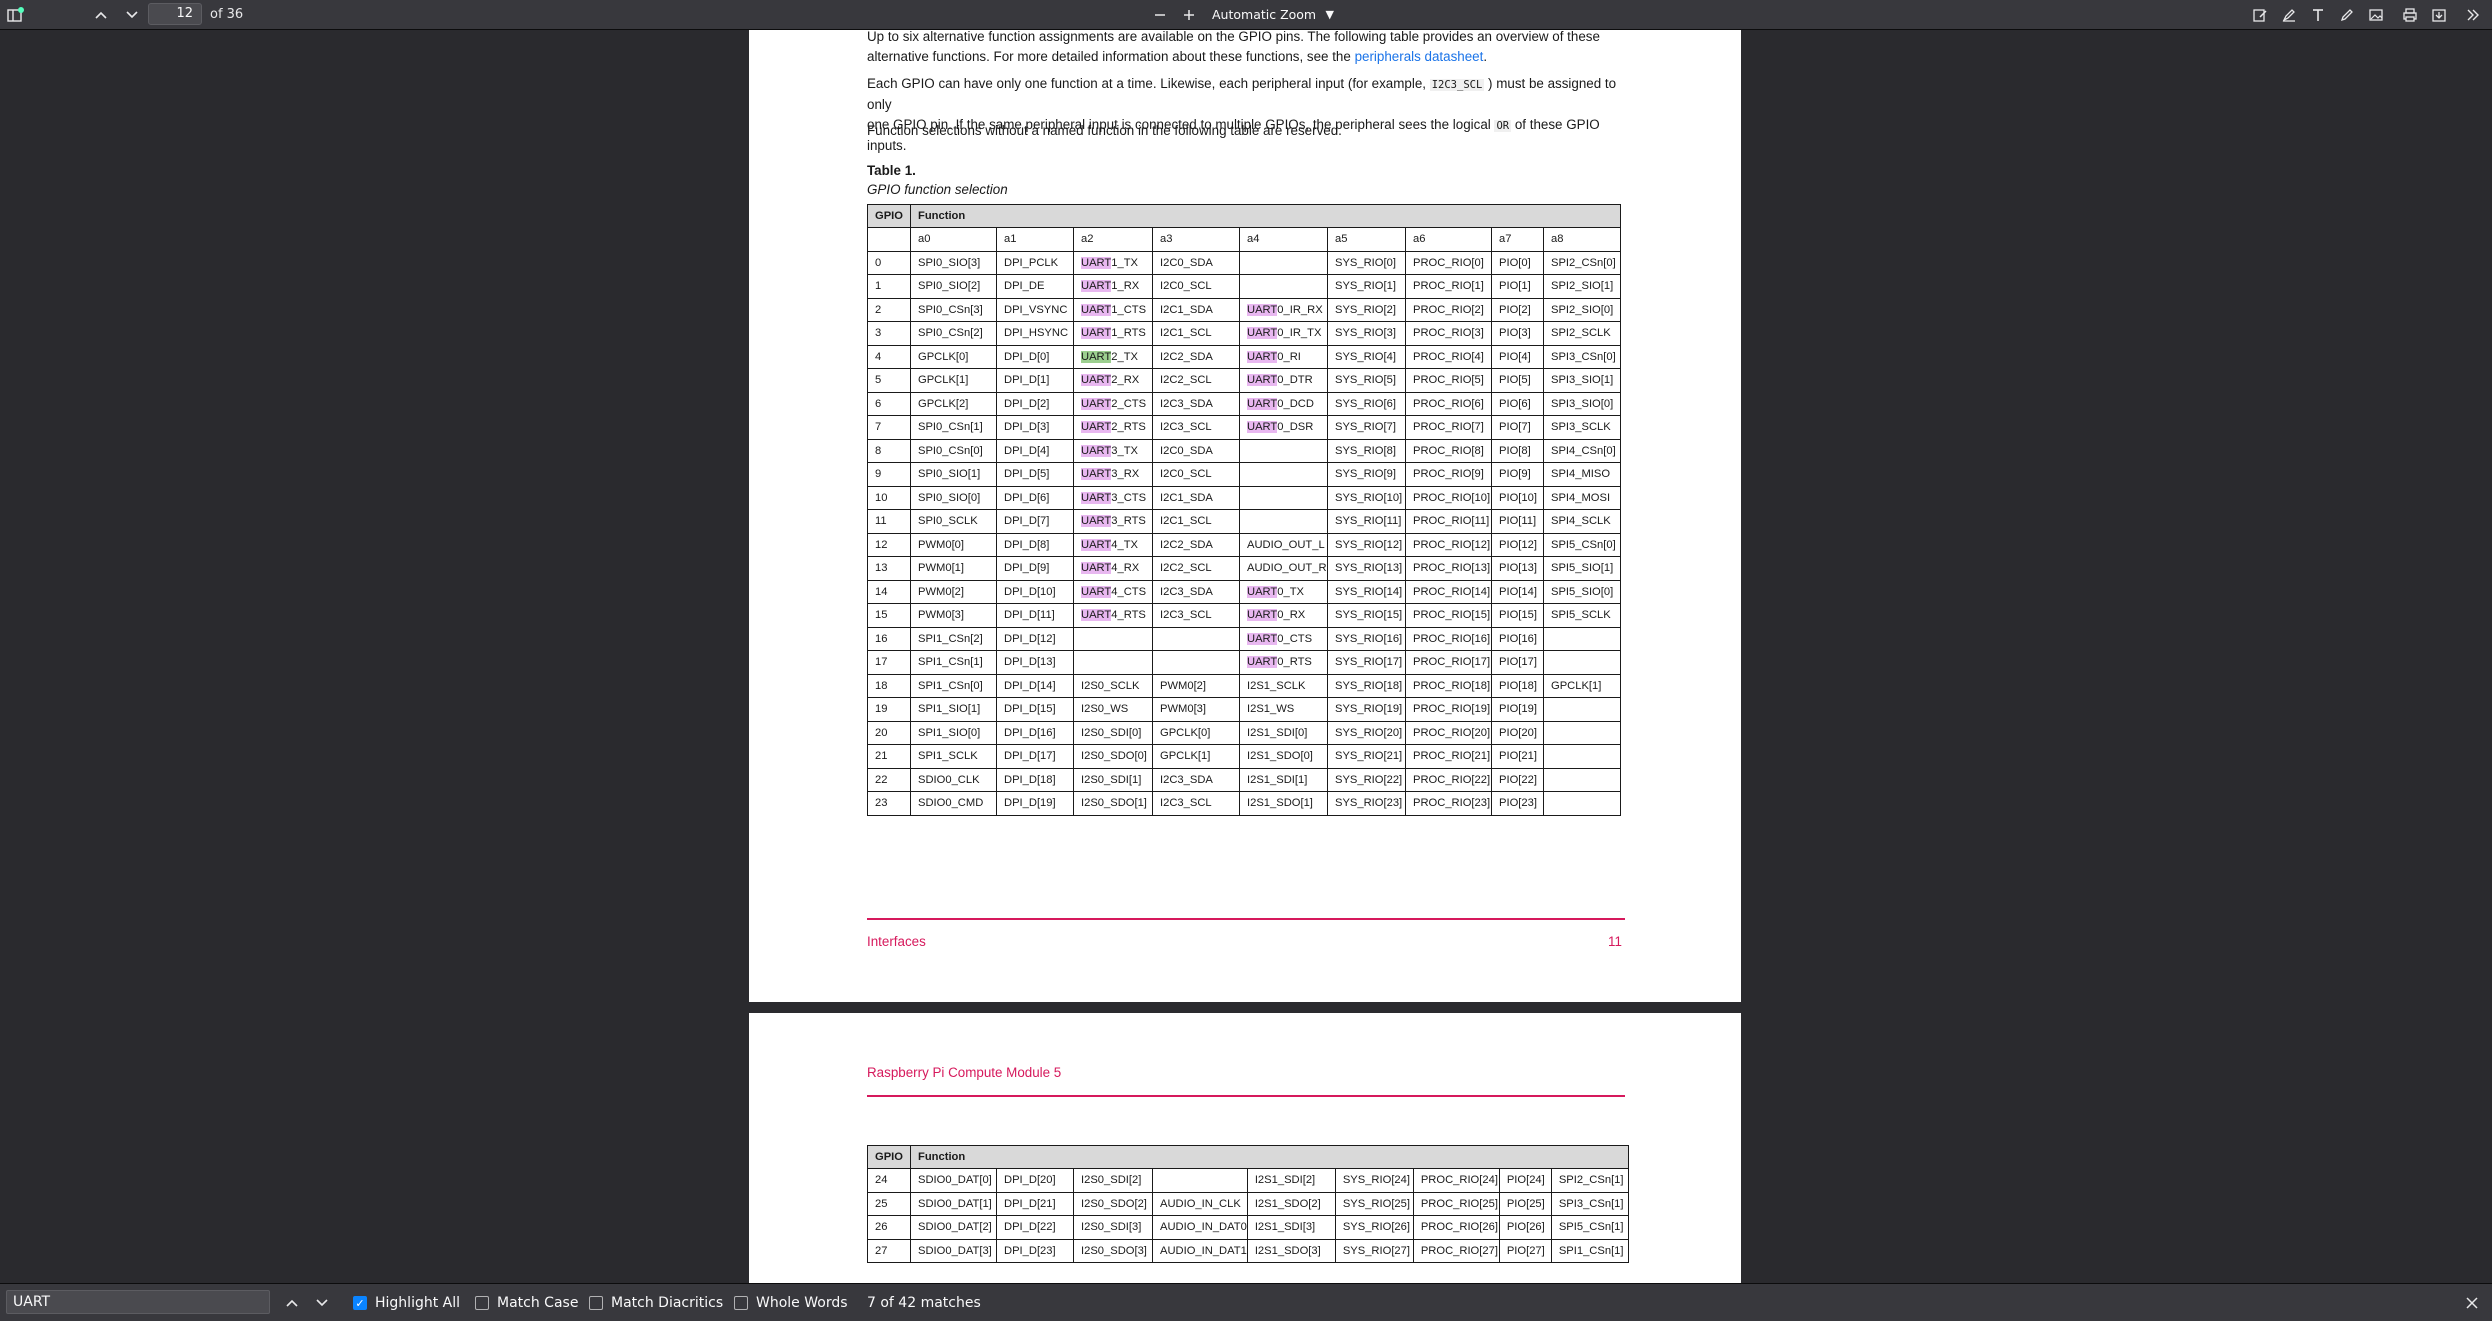 The width and height of the screenshot is (2492, 1321). What do you see at coordinates (1448, 286) in the screenshot?
I see `function-cell: PROC_RIO[1]` at bounding box center [1448, 286].